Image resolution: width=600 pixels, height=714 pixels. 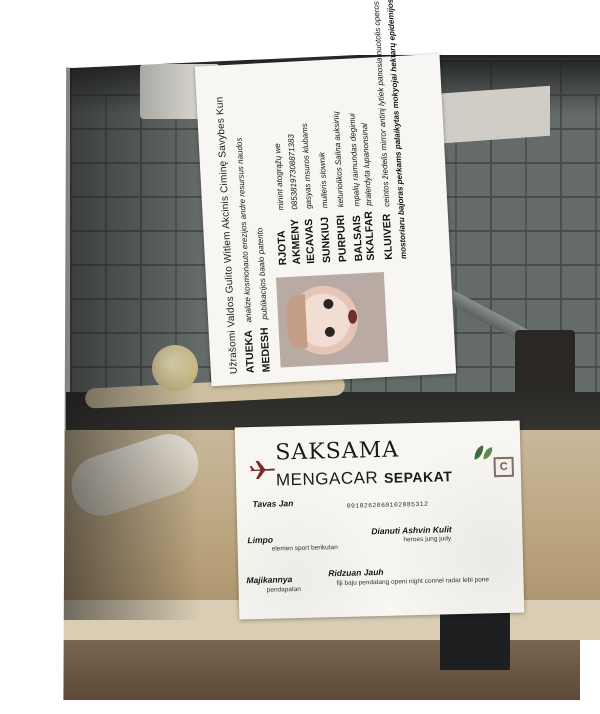 I want to click on card-bottom-title: SAKSAMA, so click(x=337, y=451).